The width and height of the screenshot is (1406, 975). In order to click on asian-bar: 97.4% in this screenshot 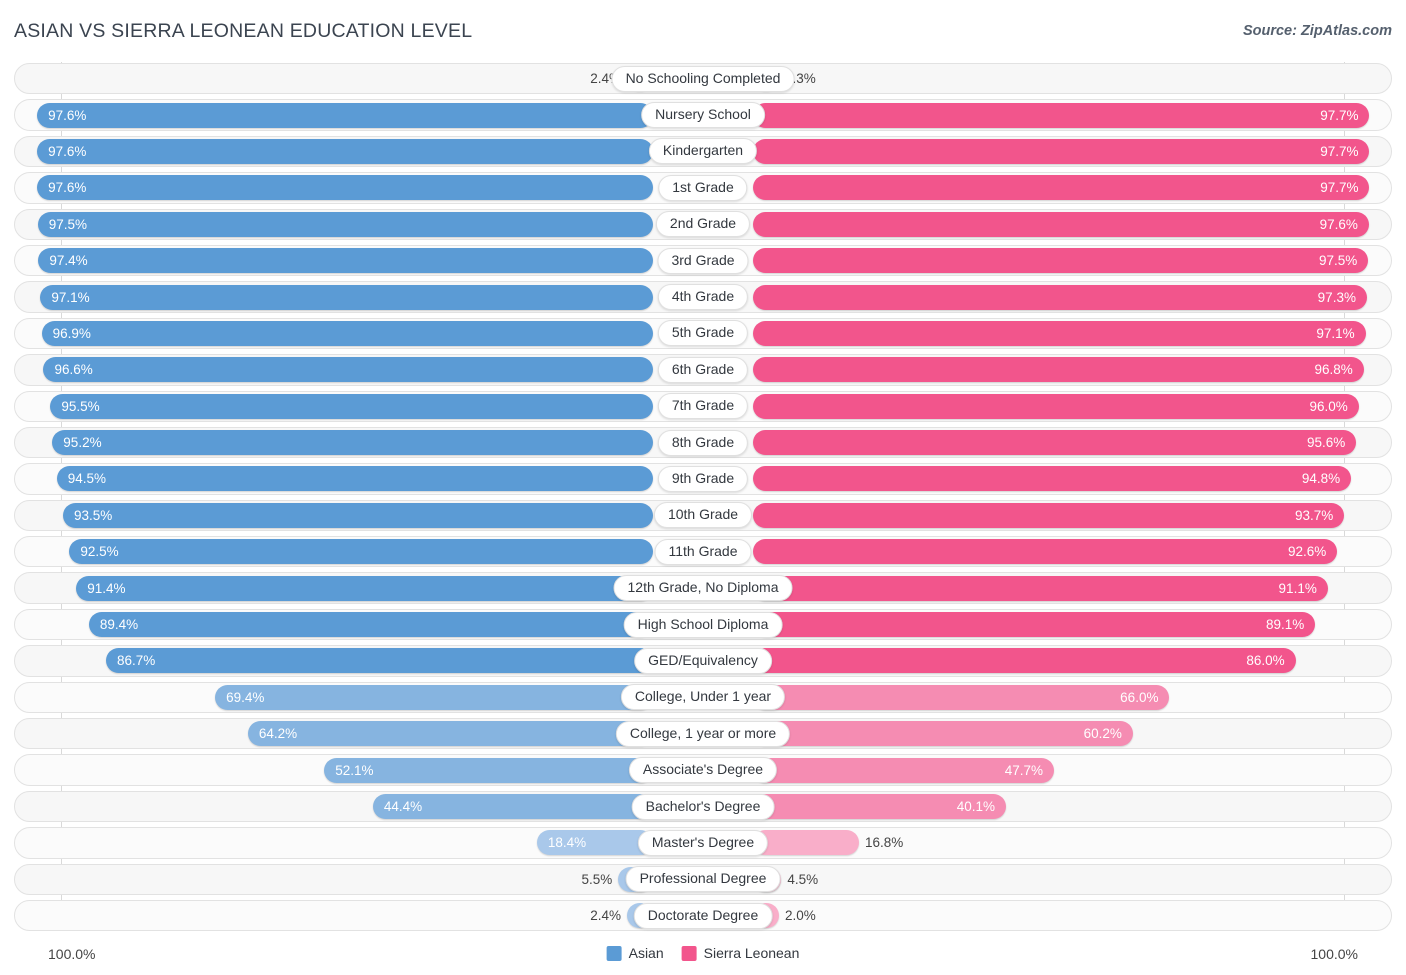, I will do `click(345, 261)`.